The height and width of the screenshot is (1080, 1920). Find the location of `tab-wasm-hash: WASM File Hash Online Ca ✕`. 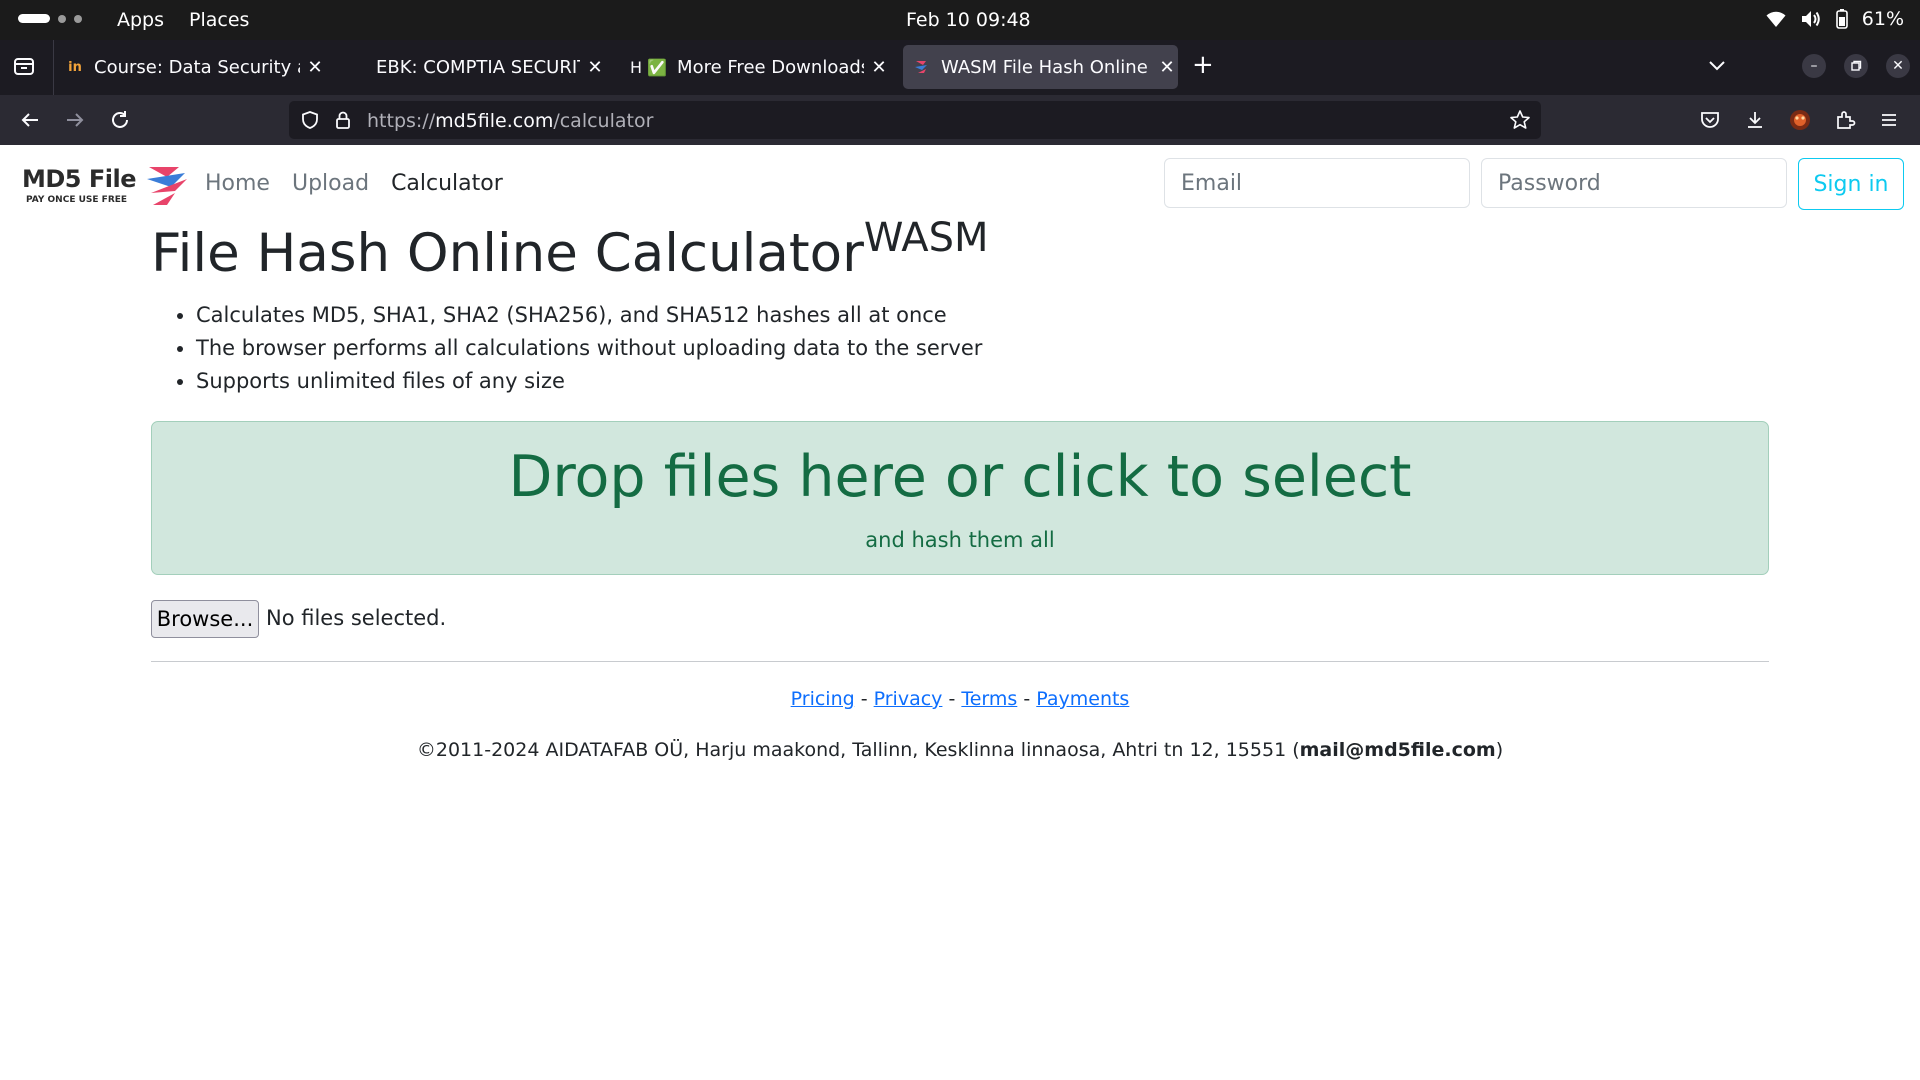

tab-wasm-hash: WASM File Hash Online Ca ✕ is located at coordinates (1040, 67).